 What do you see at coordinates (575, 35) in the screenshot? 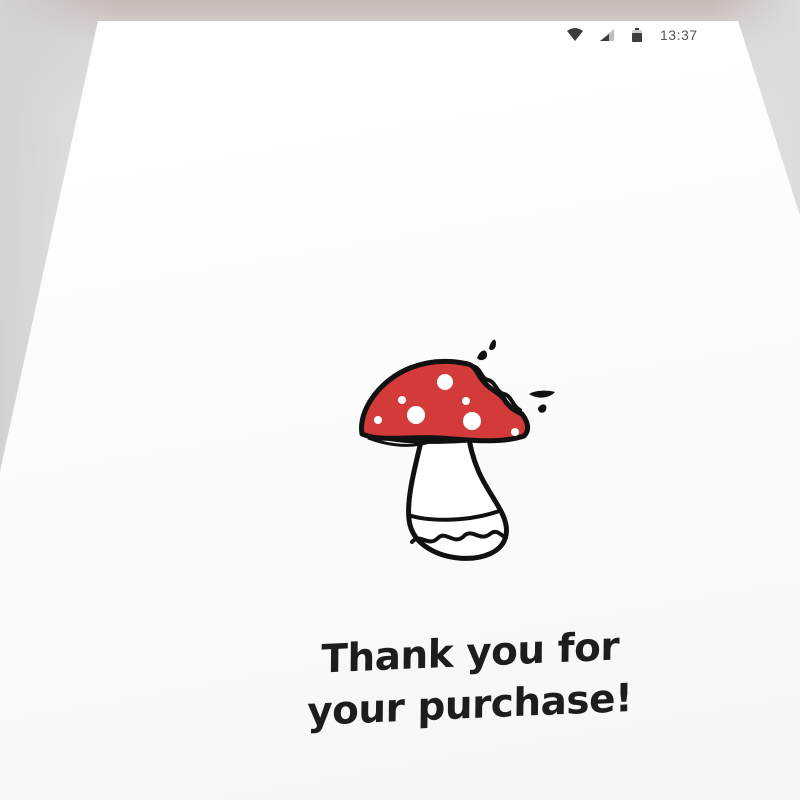
I see `wifi-icon` at bounding box center [575, 35].